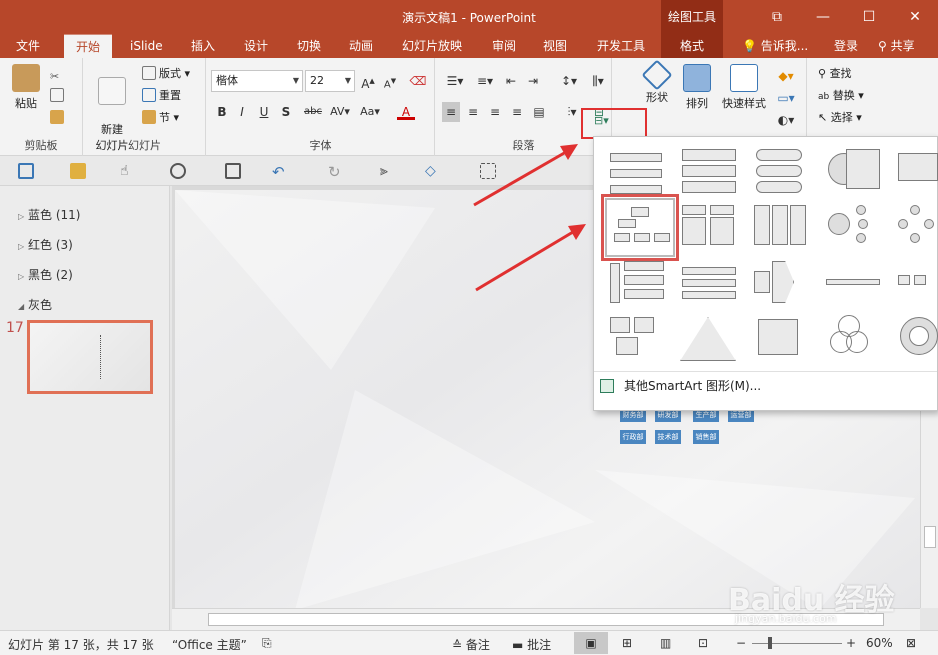 The width and height of the screenshot is (938, 655). Describe the element at coordinates (627, 643) in the screenshot. I see `slide-sorter-button: ⊞` at that location.